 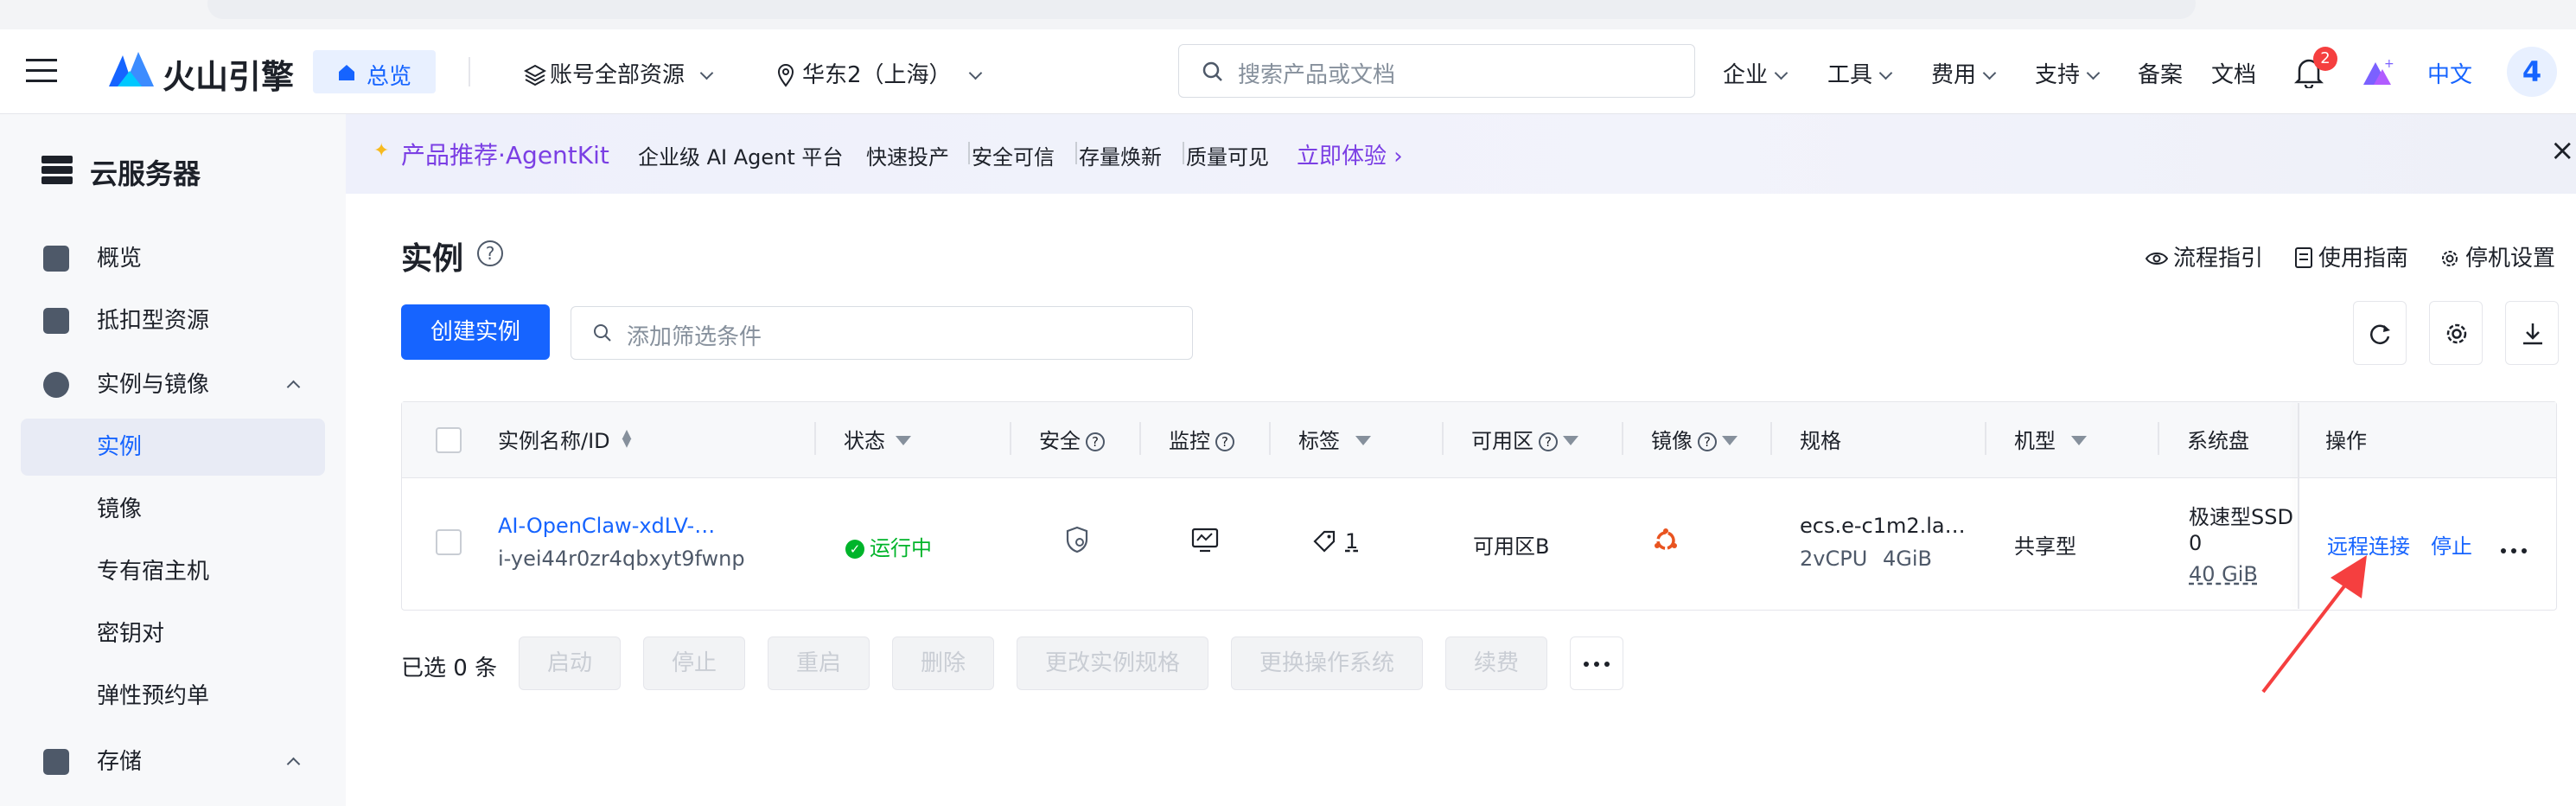 What do you see at coordinates (2314, 624) in the screenshot?
I see `annotation-arrow` at bounding box center [2314, 624].